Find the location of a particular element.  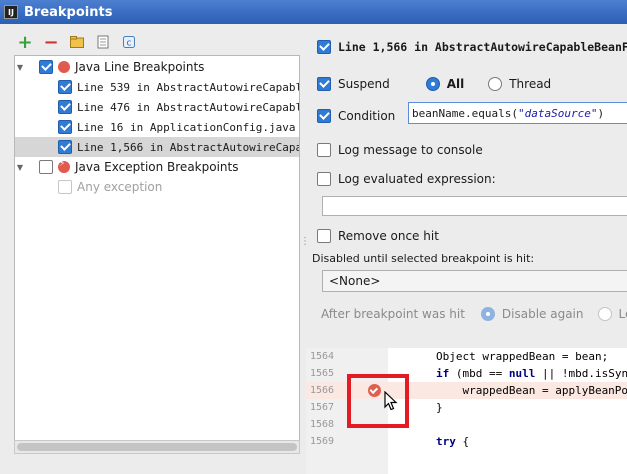

remove-breakpoint-button: − is located at coordinates (51, 42).